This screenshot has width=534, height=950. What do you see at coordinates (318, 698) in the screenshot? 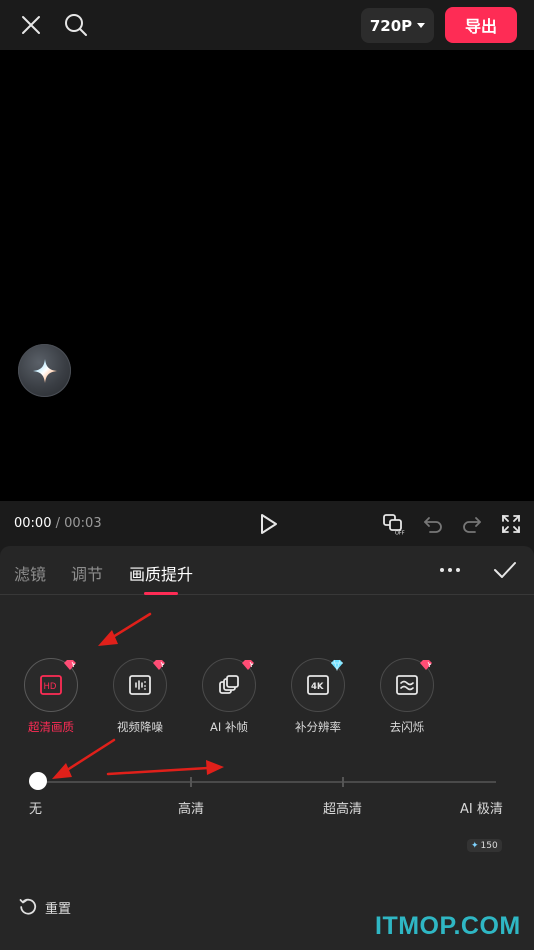
I see `feature-upscale-resolution: 4K 补分辨率` at bounding box center [318, 698].